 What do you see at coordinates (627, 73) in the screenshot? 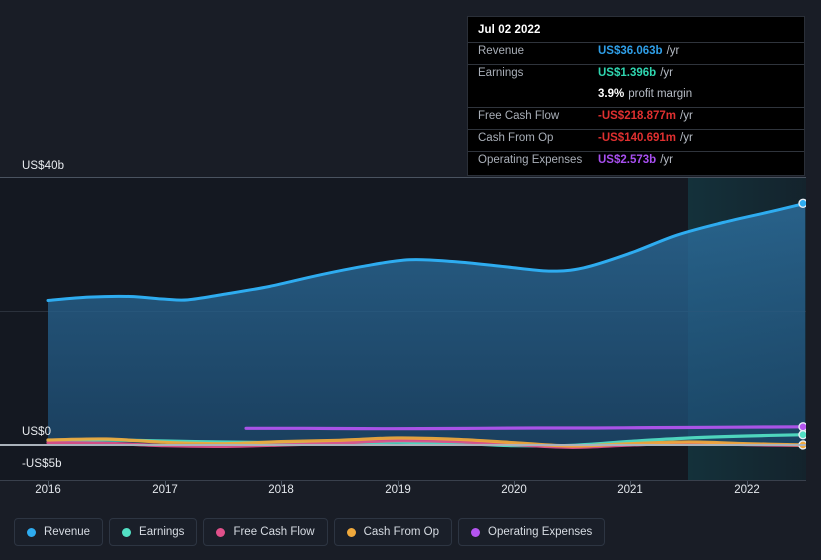
I see `tooltip-row-value: US$1.396b` at bounding box center [627, 73].